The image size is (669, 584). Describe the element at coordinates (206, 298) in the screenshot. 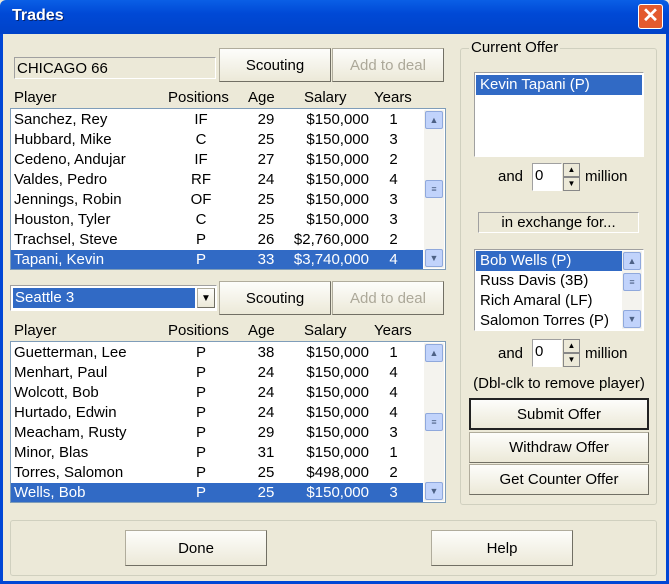

I see `chevron-down-icon: ▼` at that location.